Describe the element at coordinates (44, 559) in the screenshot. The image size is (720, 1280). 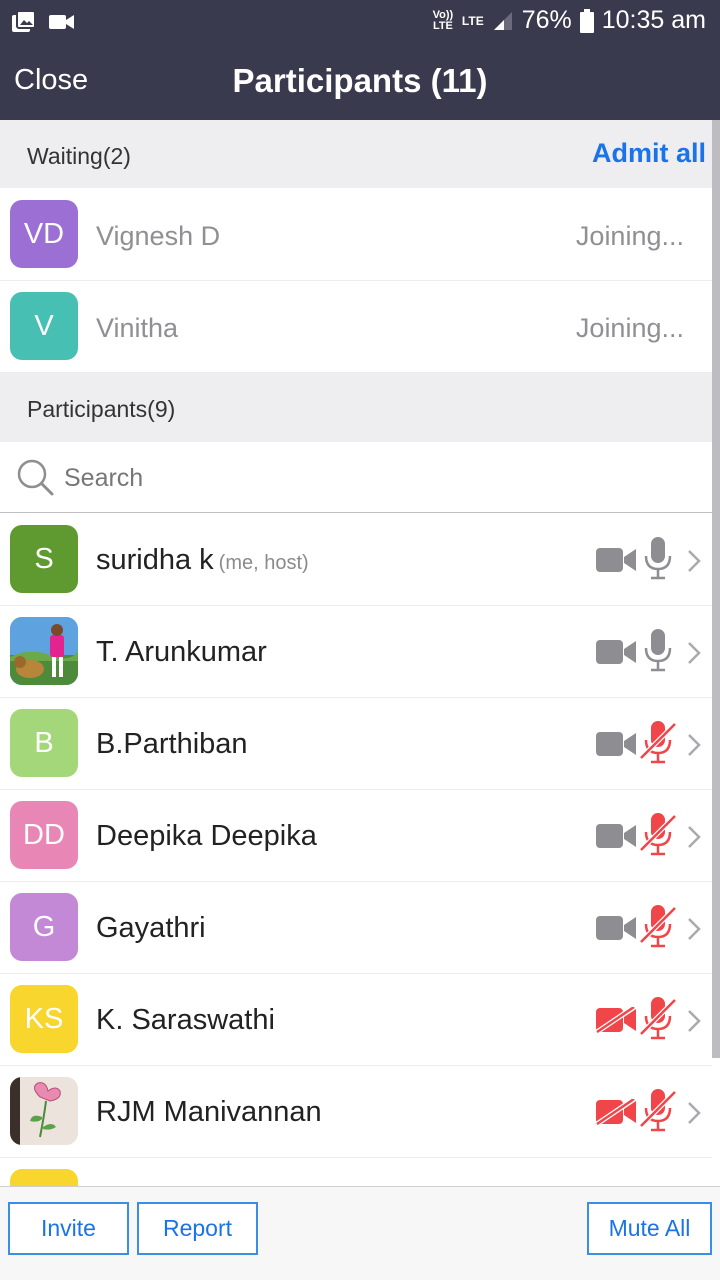
I see `avatar: S` at that location.